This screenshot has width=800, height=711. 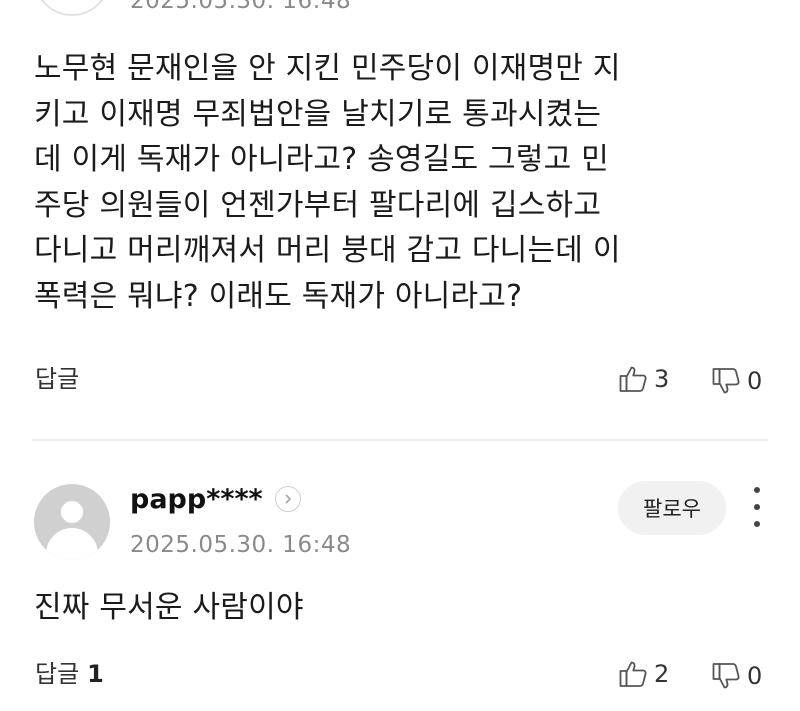 I want to click on like-count: 2, so click(x=662, y=674).